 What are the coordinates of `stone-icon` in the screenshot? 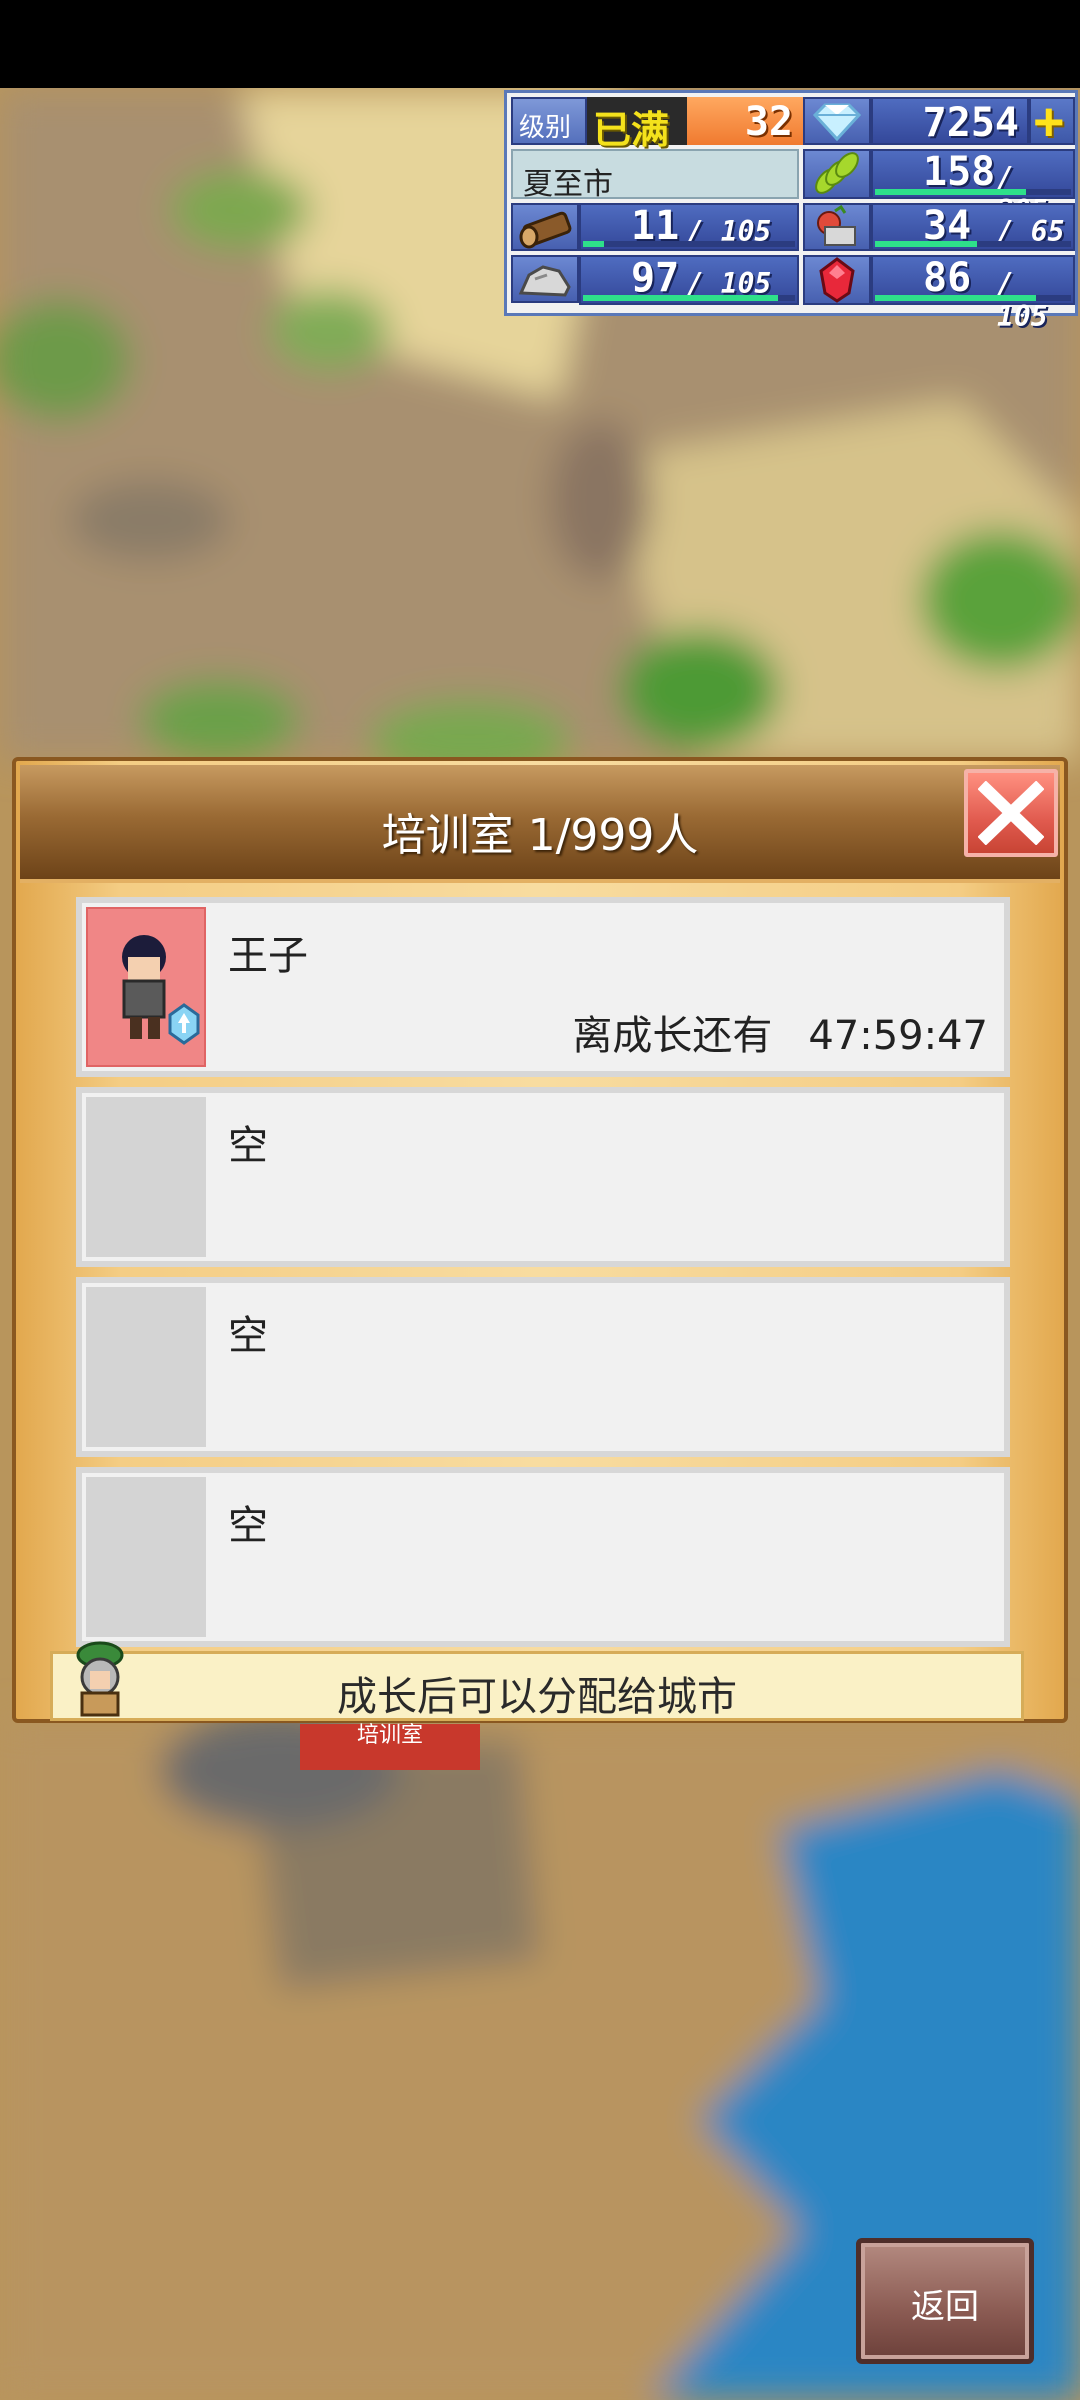 It's located at (544, 281).